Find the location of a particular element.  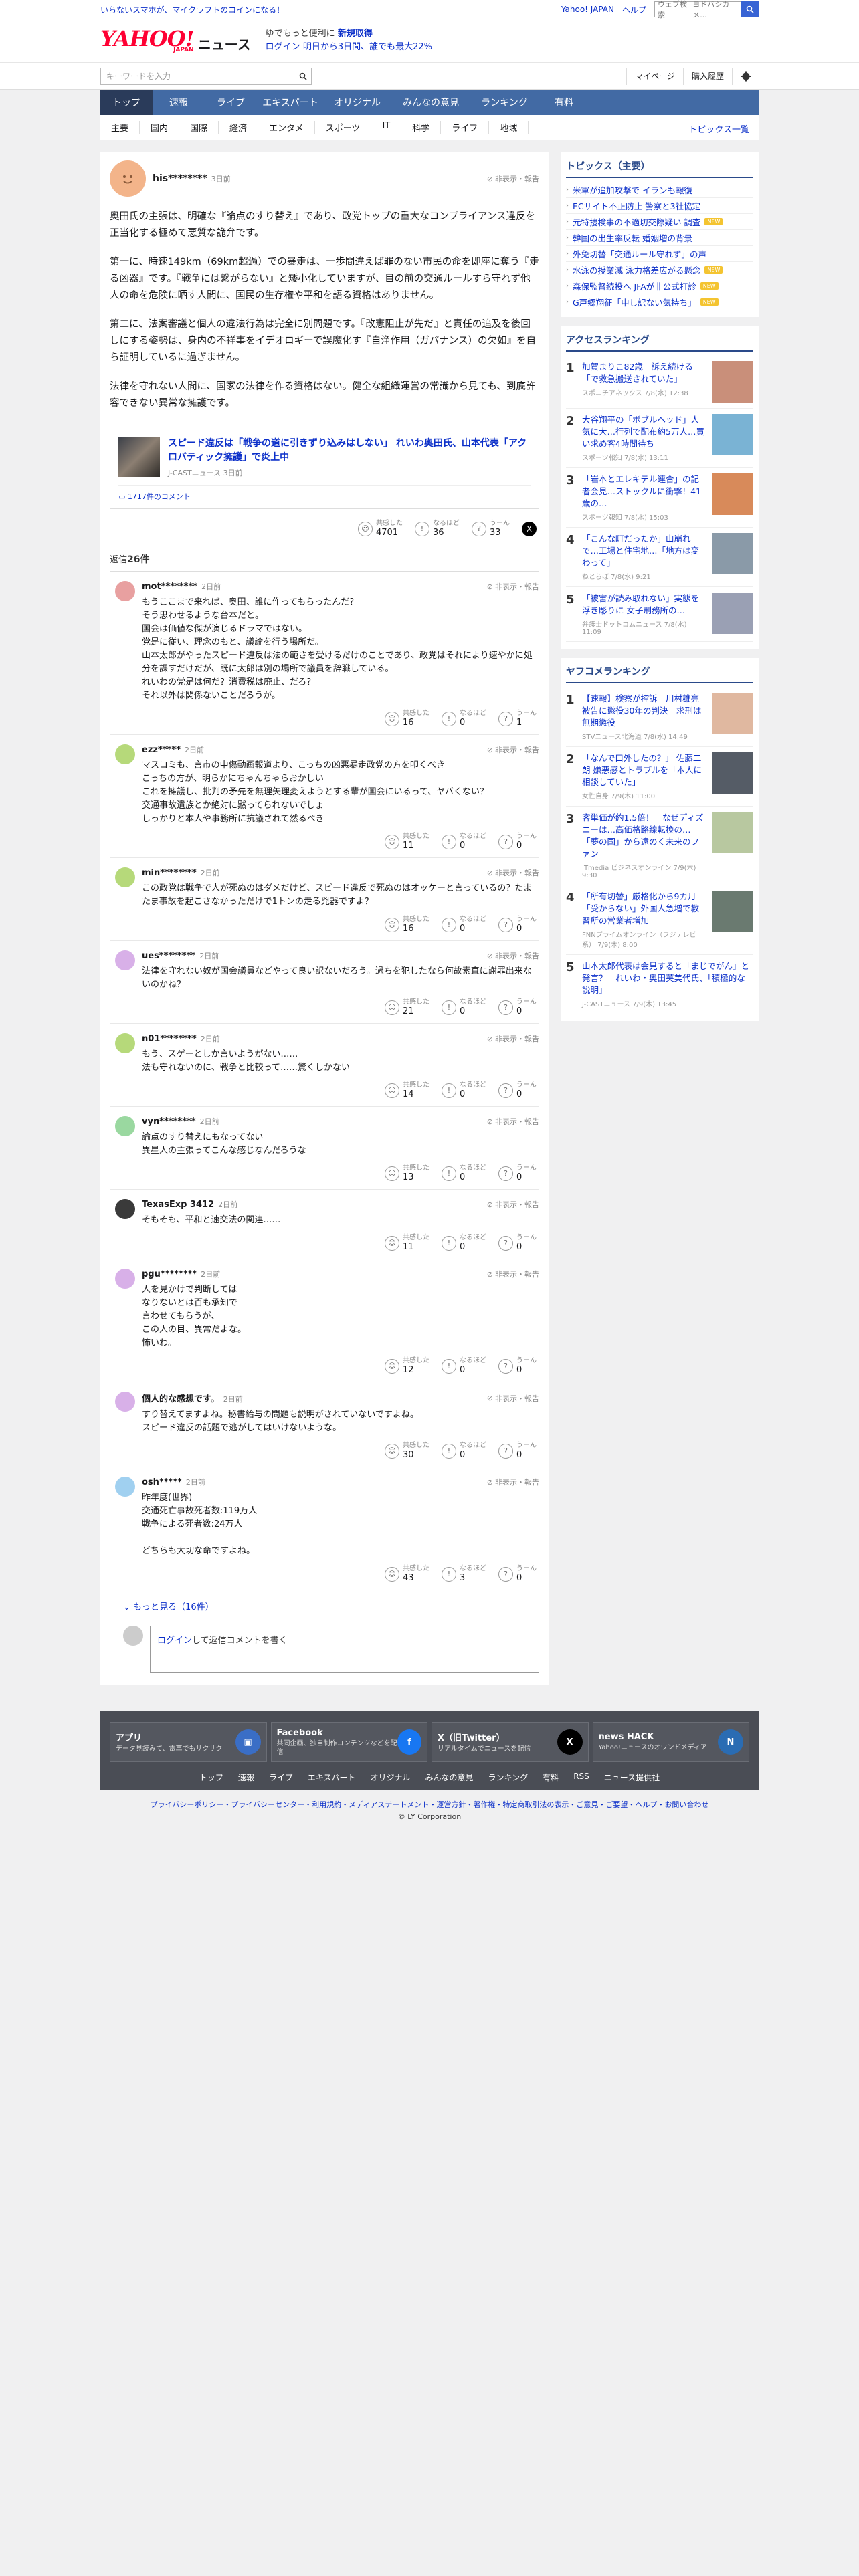

agree-button: ☺ 共感した 43 is located at coordinates (407, 1574).